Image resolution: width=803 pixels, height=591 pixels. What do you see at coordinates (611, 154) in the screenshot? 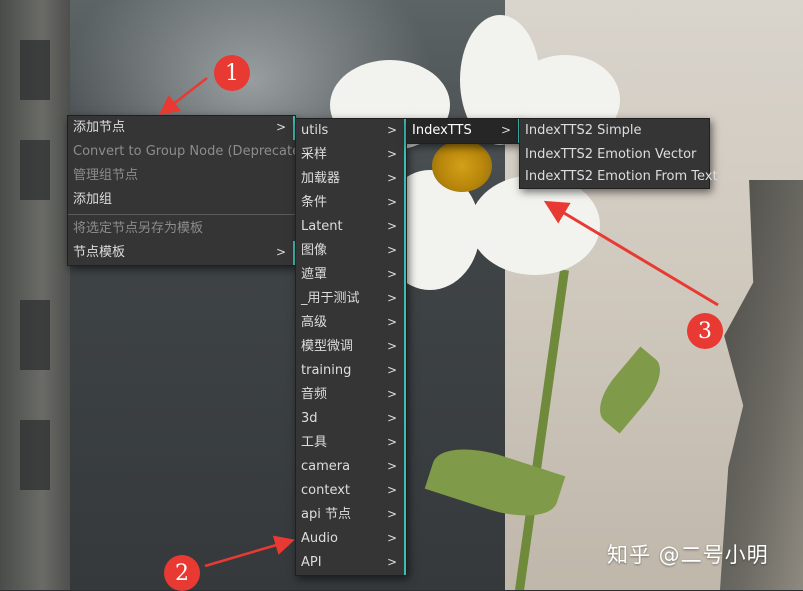
I see `menu-item-label: IndexTTS2 Emotion Vector` at bounding box center [611, 154].